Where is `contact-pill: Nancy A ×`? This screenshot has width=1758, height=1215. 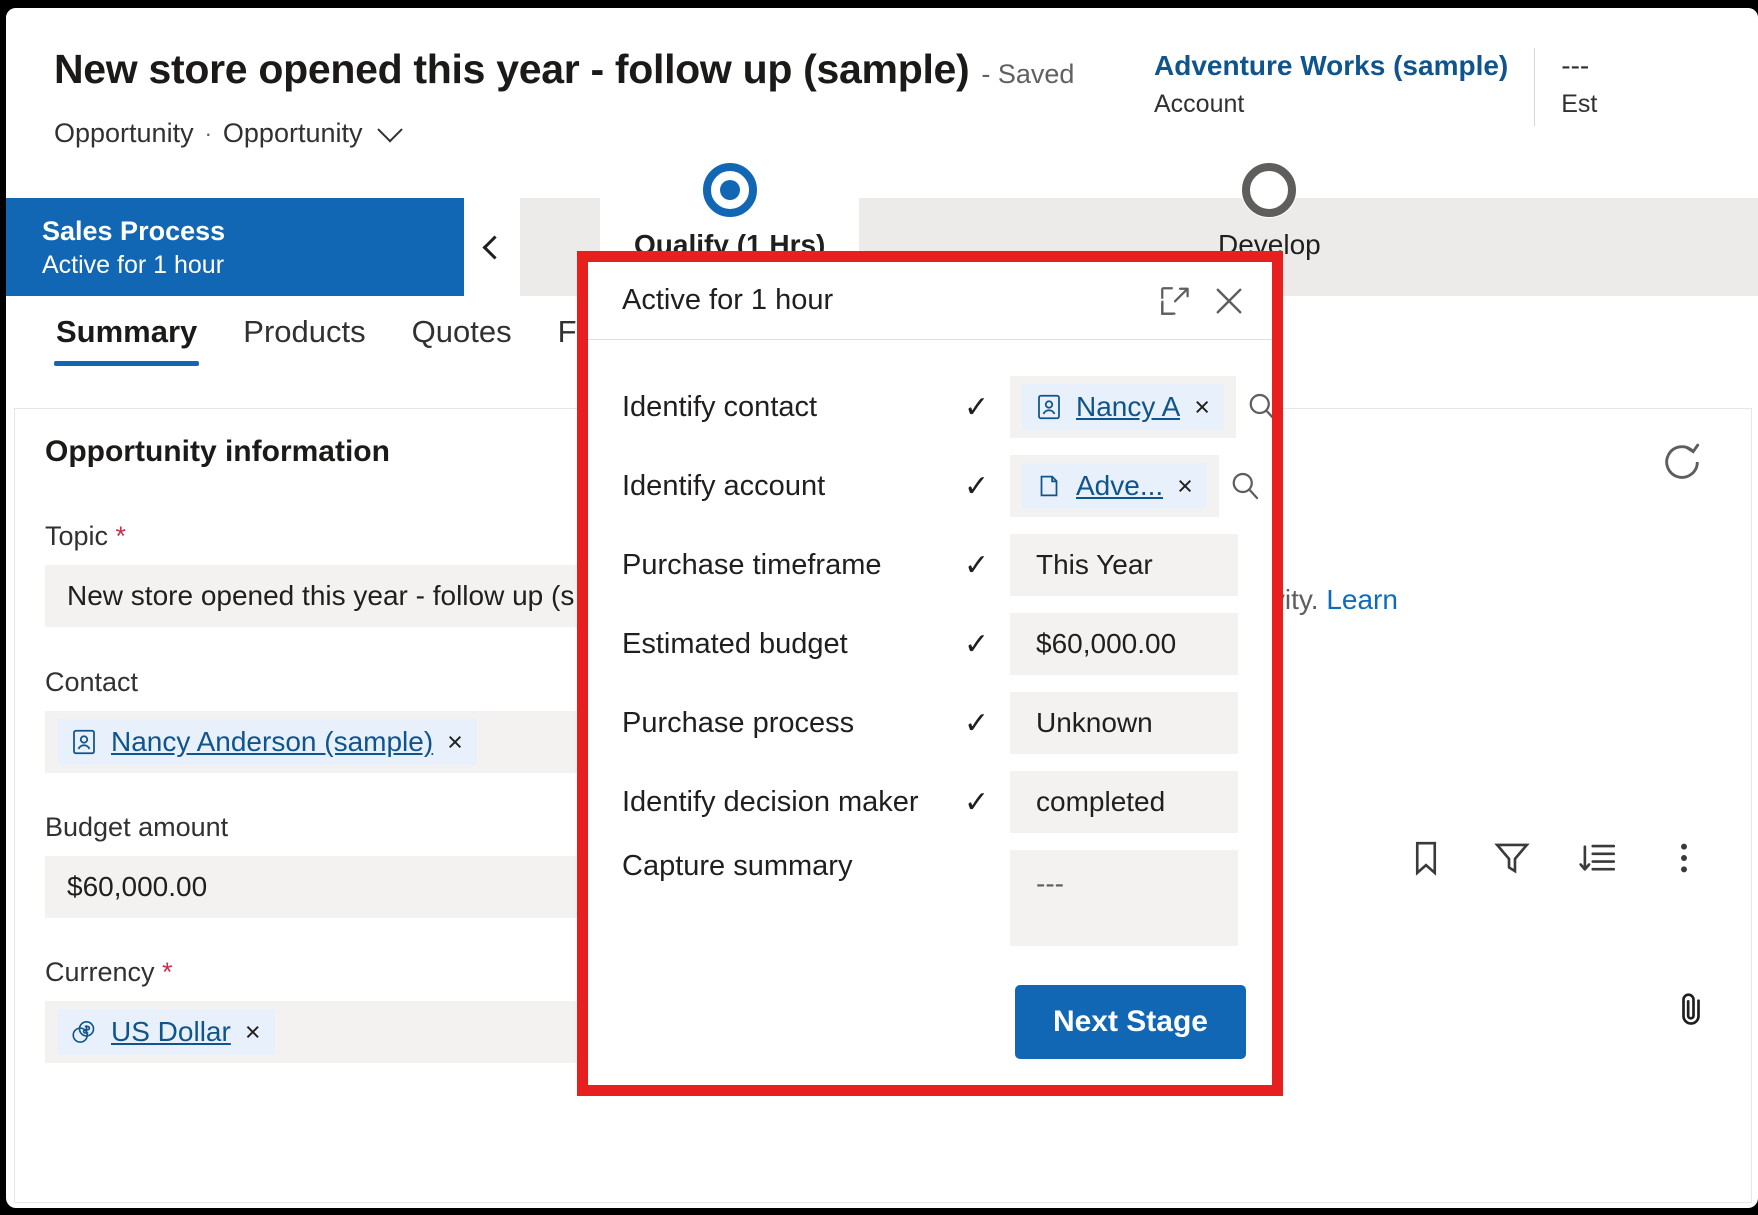 contact-pill: Nancy A × is located at coordinates (1123, 407).